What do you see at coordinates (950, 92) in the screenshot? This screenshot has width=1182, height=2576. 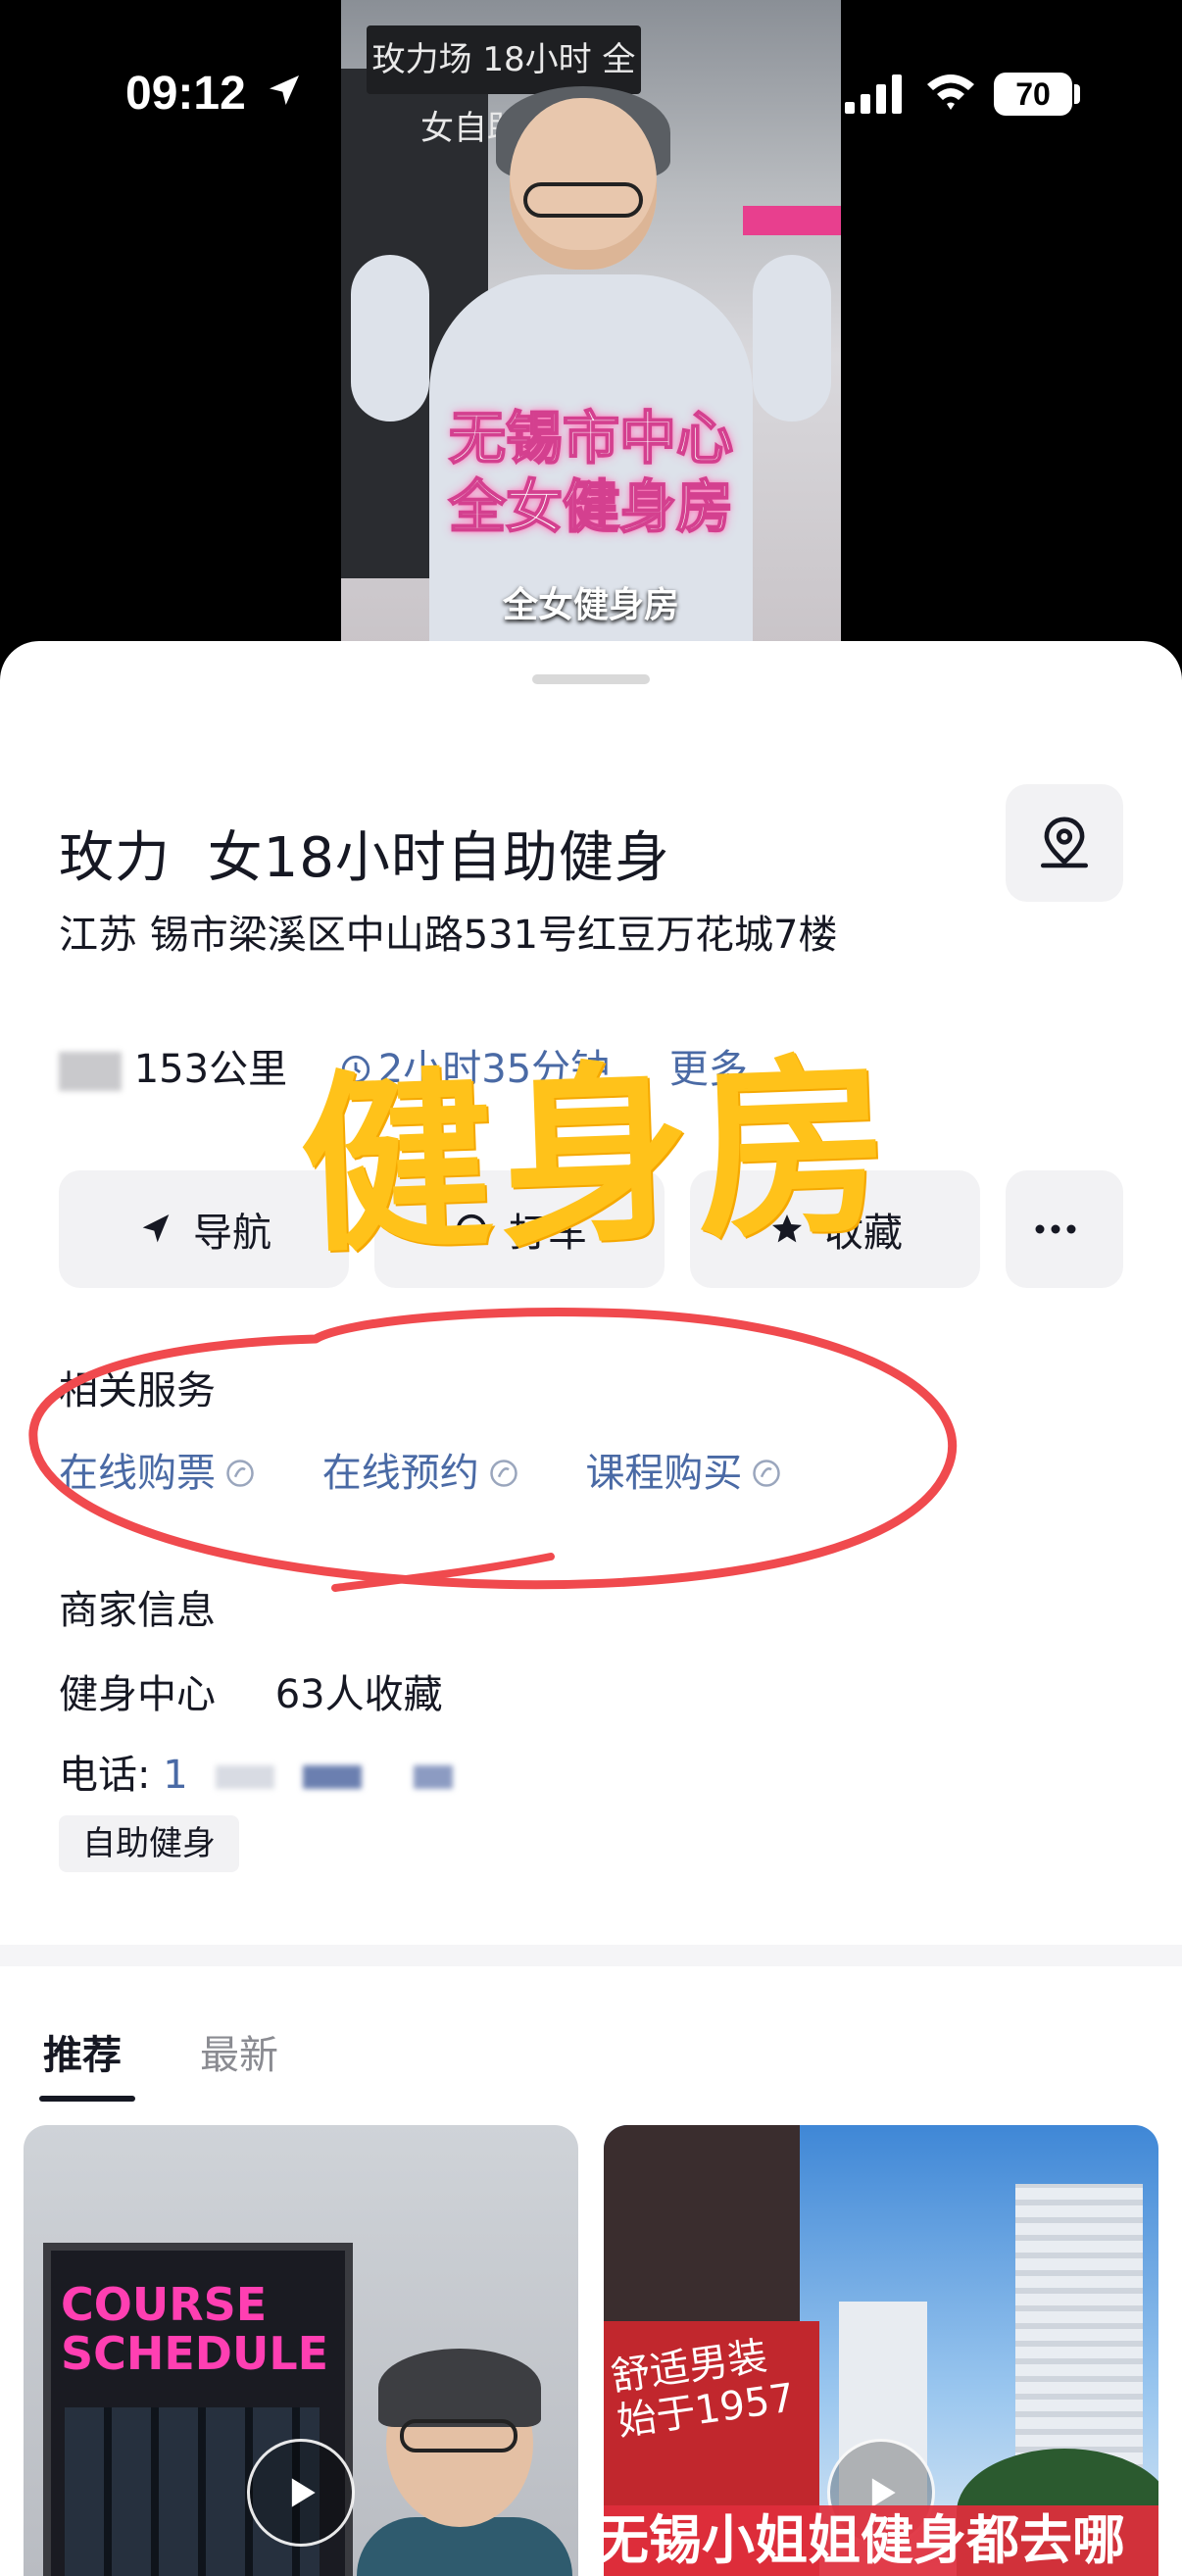 I see `wifi-icon` at bounding box center [950, 92].